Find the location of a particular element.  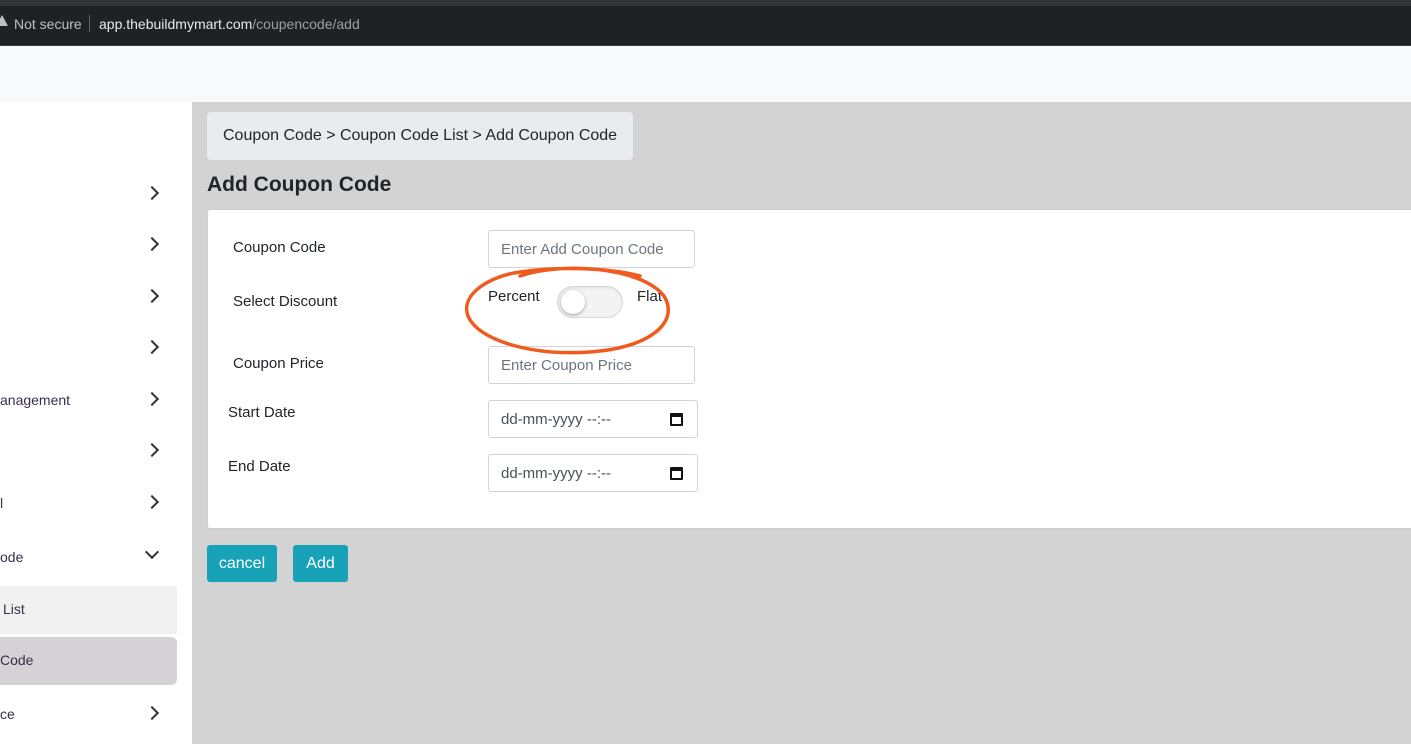

url-host: app.thebuildmymart.com is located at coordinates (176, 24).